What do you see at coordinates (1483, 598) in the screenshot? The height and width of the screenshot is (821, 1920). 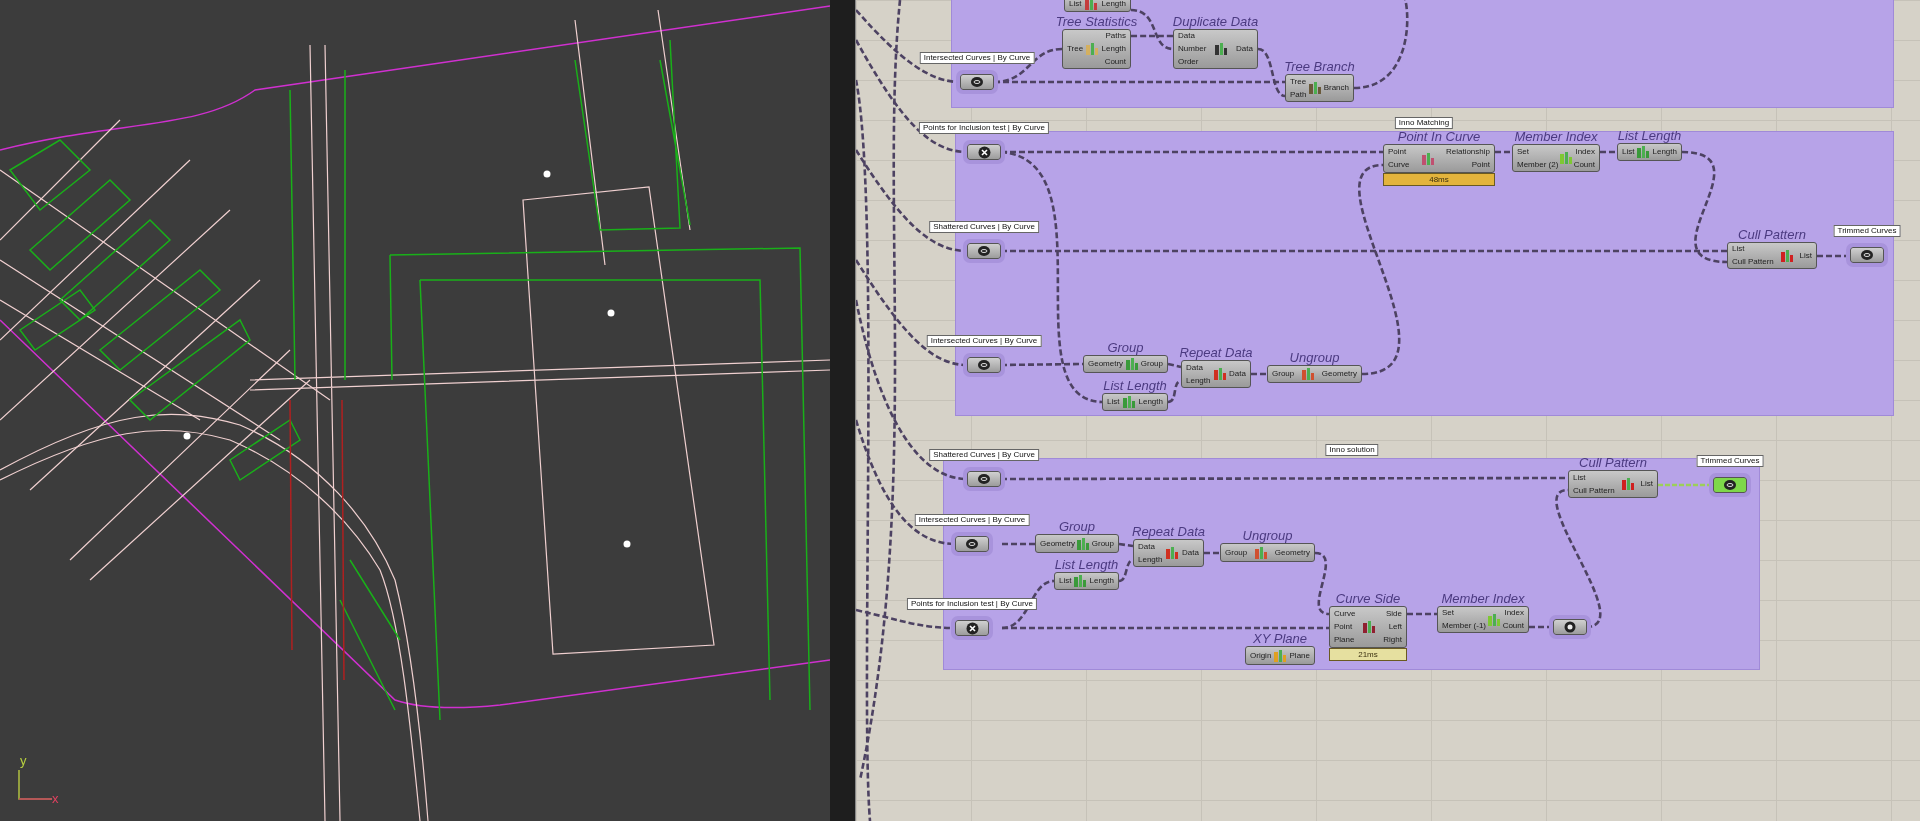 I see `component-title: Member Index` at bounding box center [1483, 598].